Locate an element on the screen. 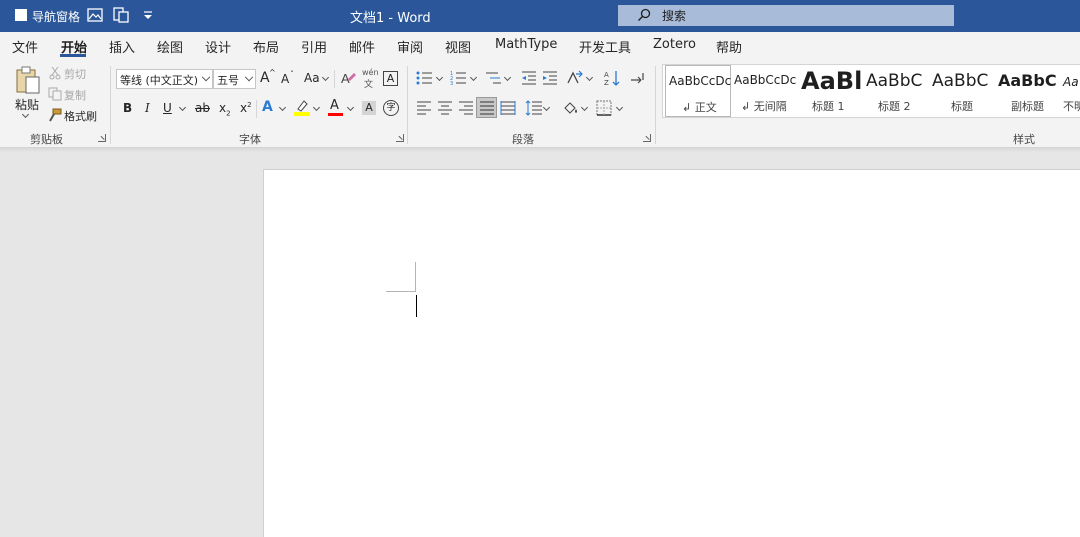  tab-mailings: 邮件 is located at coordinates (362, 46).